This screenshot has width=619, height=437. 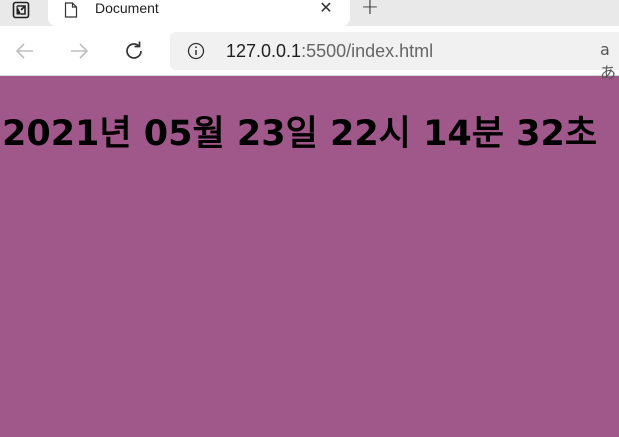 What do you see at coordinates (367, 51) in the screenshot?
I see `url-path: :5500/index.html` at bounding box center [367, 51].